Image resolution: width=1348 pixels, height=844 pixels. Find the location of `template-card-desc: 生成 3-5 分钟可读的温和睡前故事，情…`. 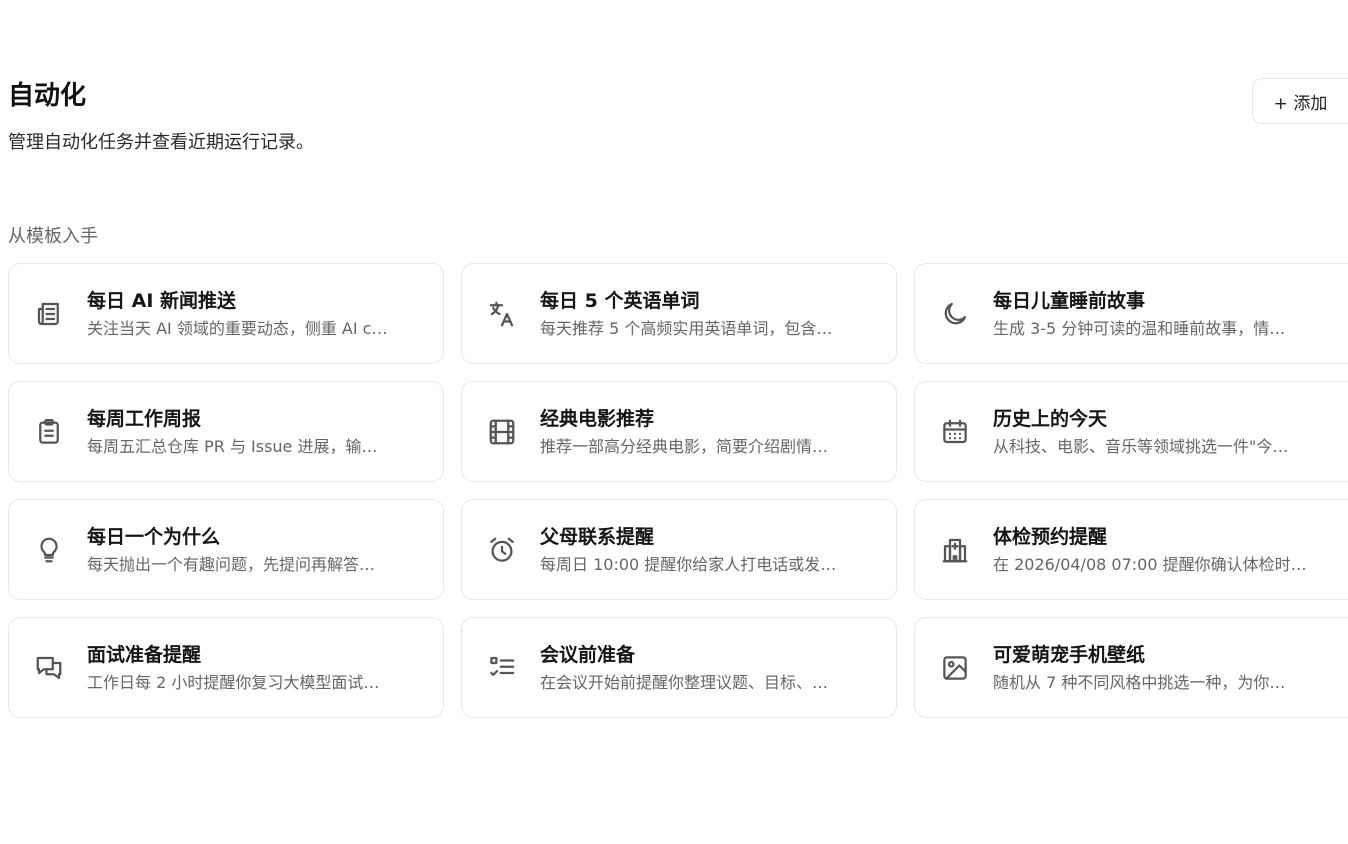

template-card-desc: 生成 3-5 分钟可读的温和睡前故事，情… is located at coordinates (1139, 328).